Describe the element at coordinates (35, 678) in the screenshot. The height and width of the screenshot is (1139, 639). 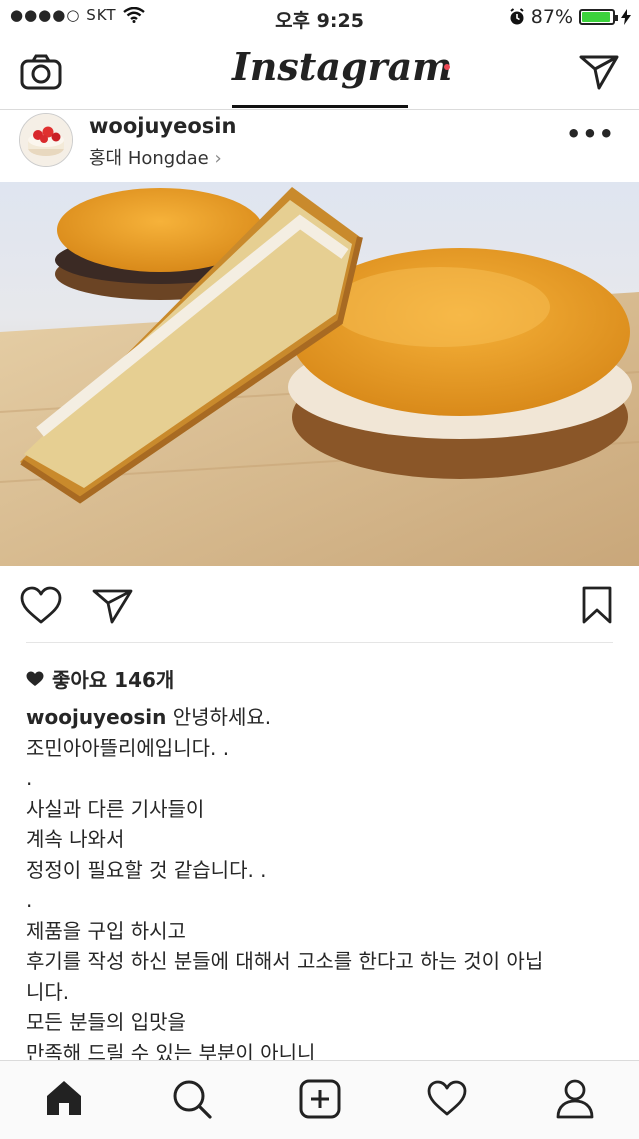
I see `small-heart-icon` at that location.